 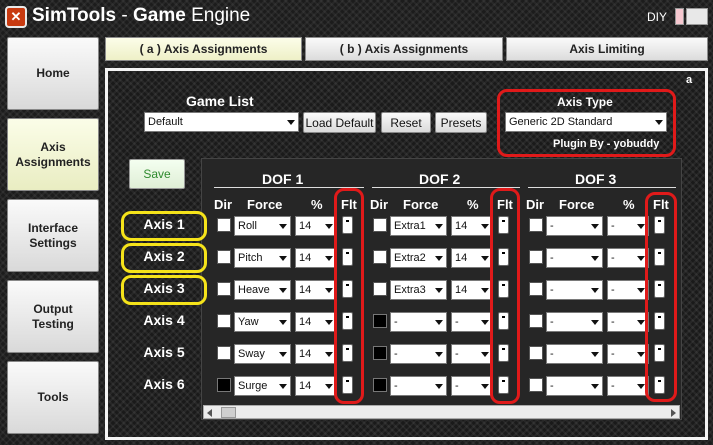 What do you see at coordinates (679, 16) in the screenshot?
I see `diy-indicator` at bounding box center [679, 16].